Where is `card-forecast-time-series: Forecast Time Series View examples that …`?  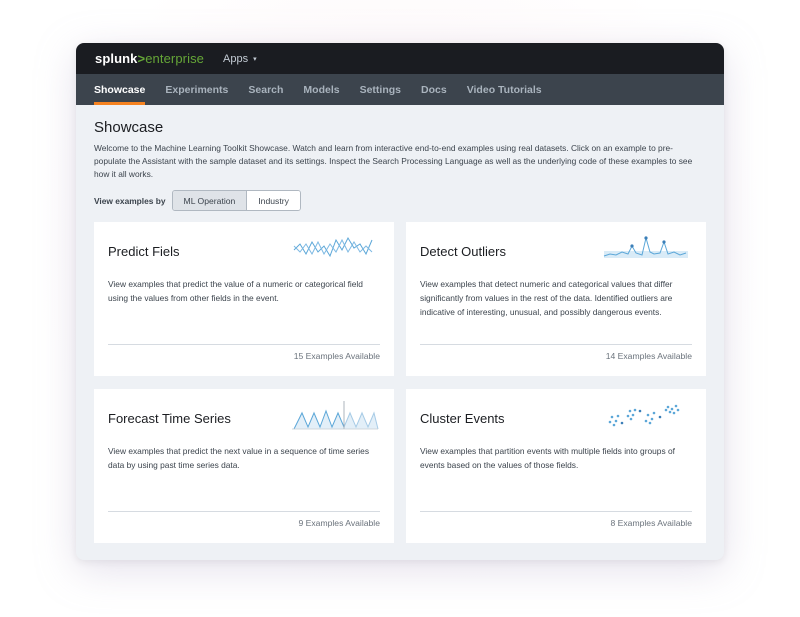
card-forecast-time-series: Forecast Time Series View examples that … is located at coordinates (244, 466).